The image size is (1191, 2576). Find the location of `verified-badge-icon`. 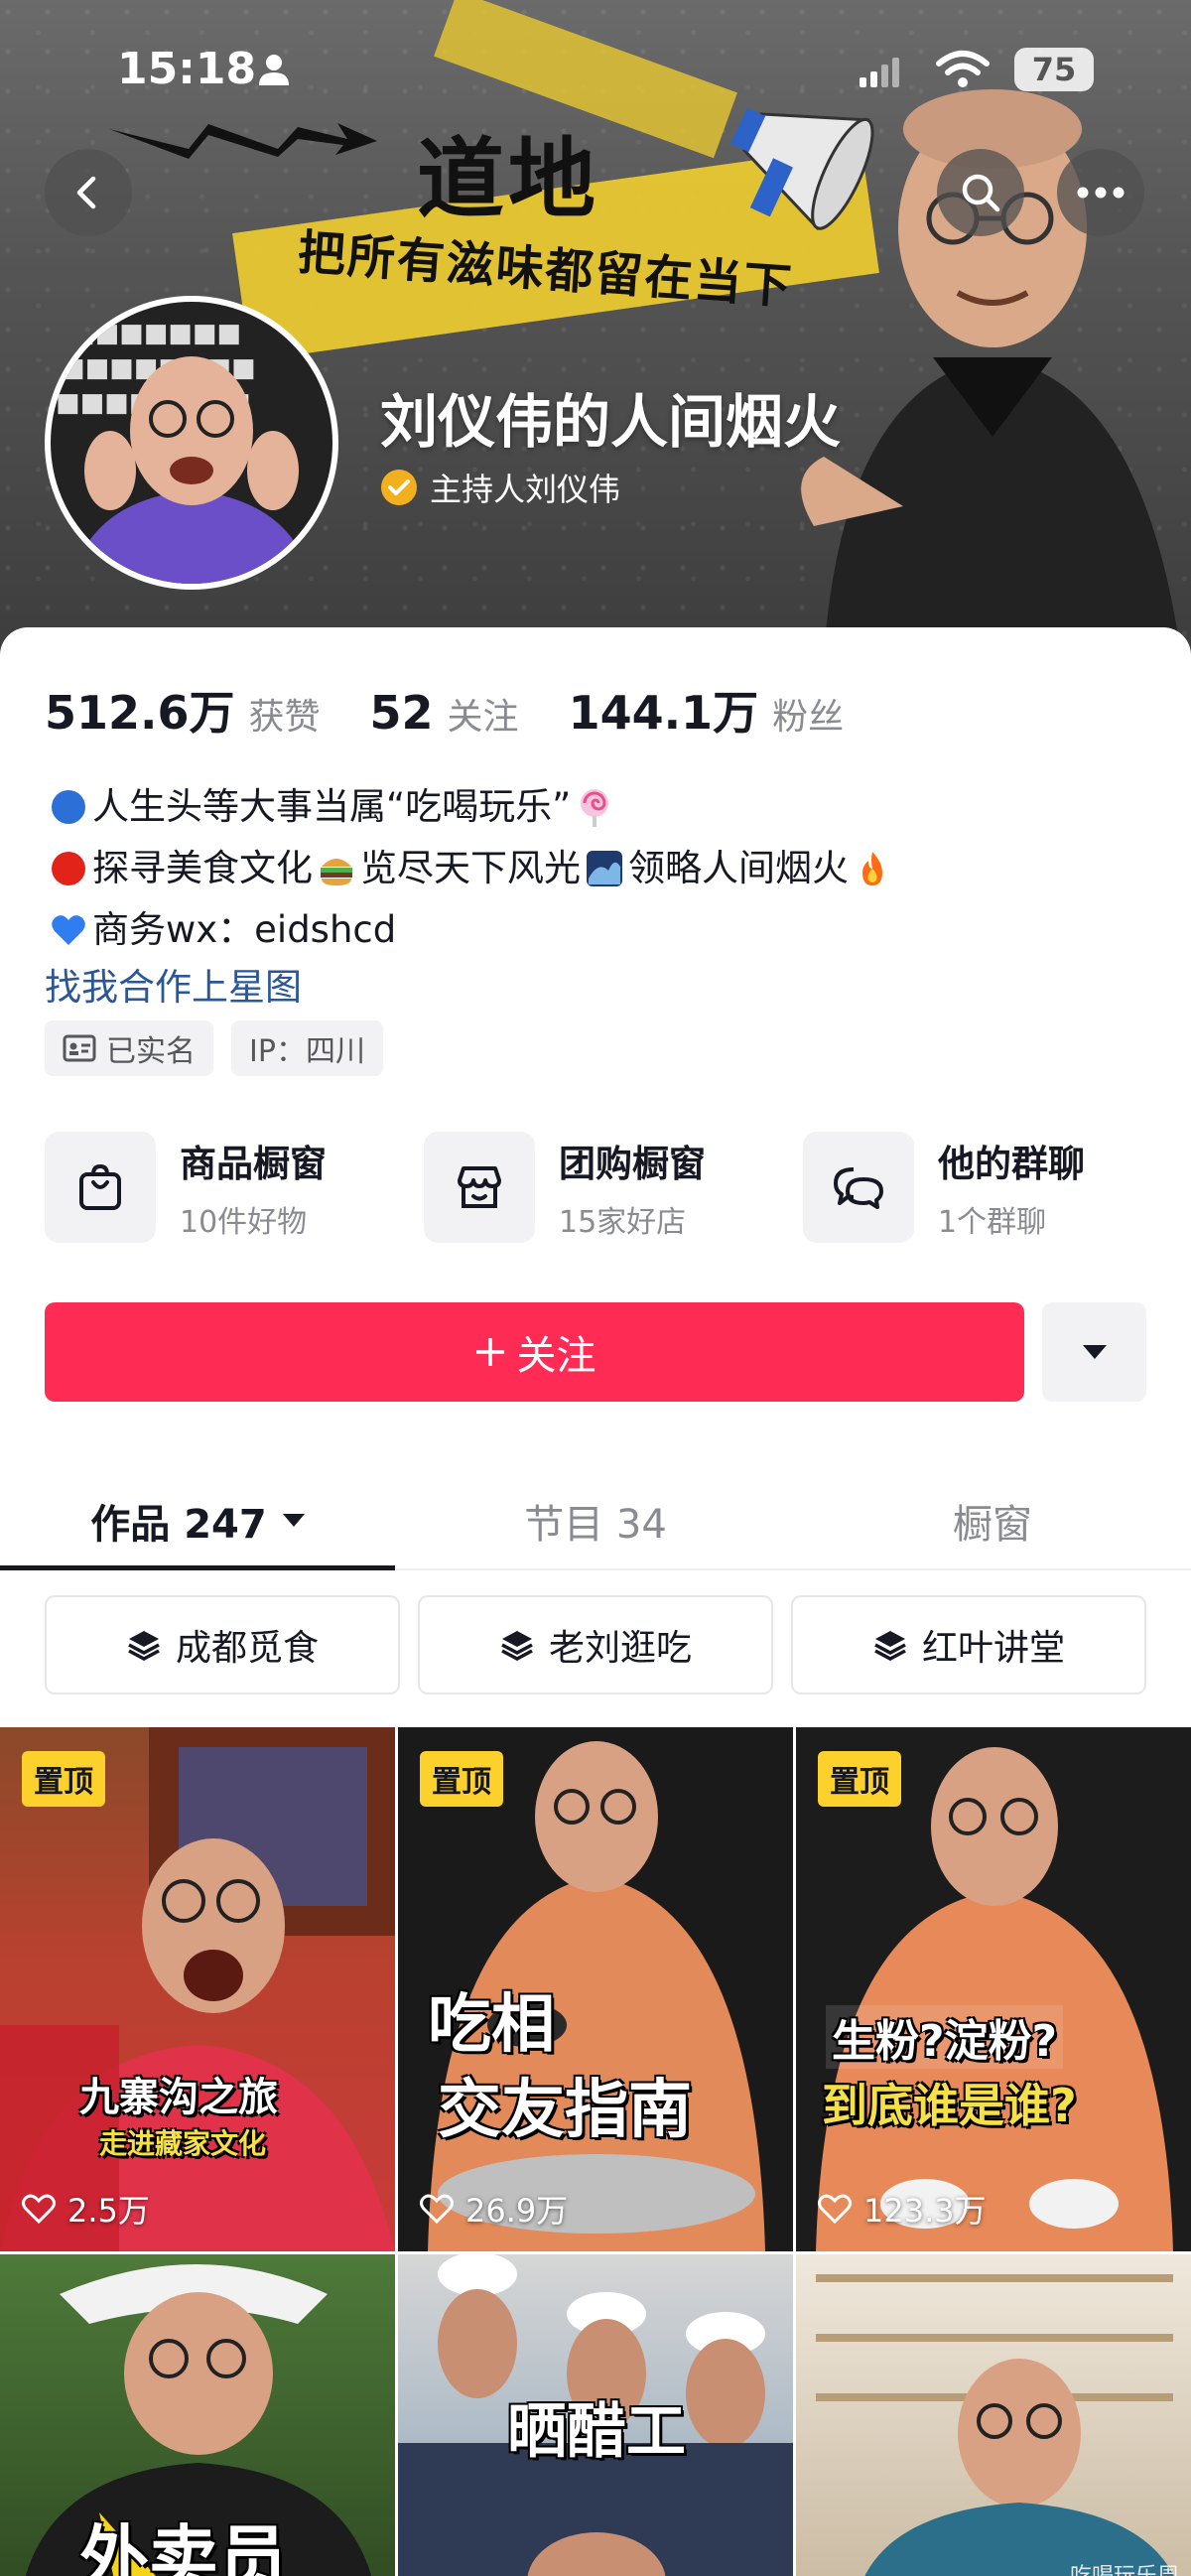

verified-badge-icon is located at coordinates (399, 487).